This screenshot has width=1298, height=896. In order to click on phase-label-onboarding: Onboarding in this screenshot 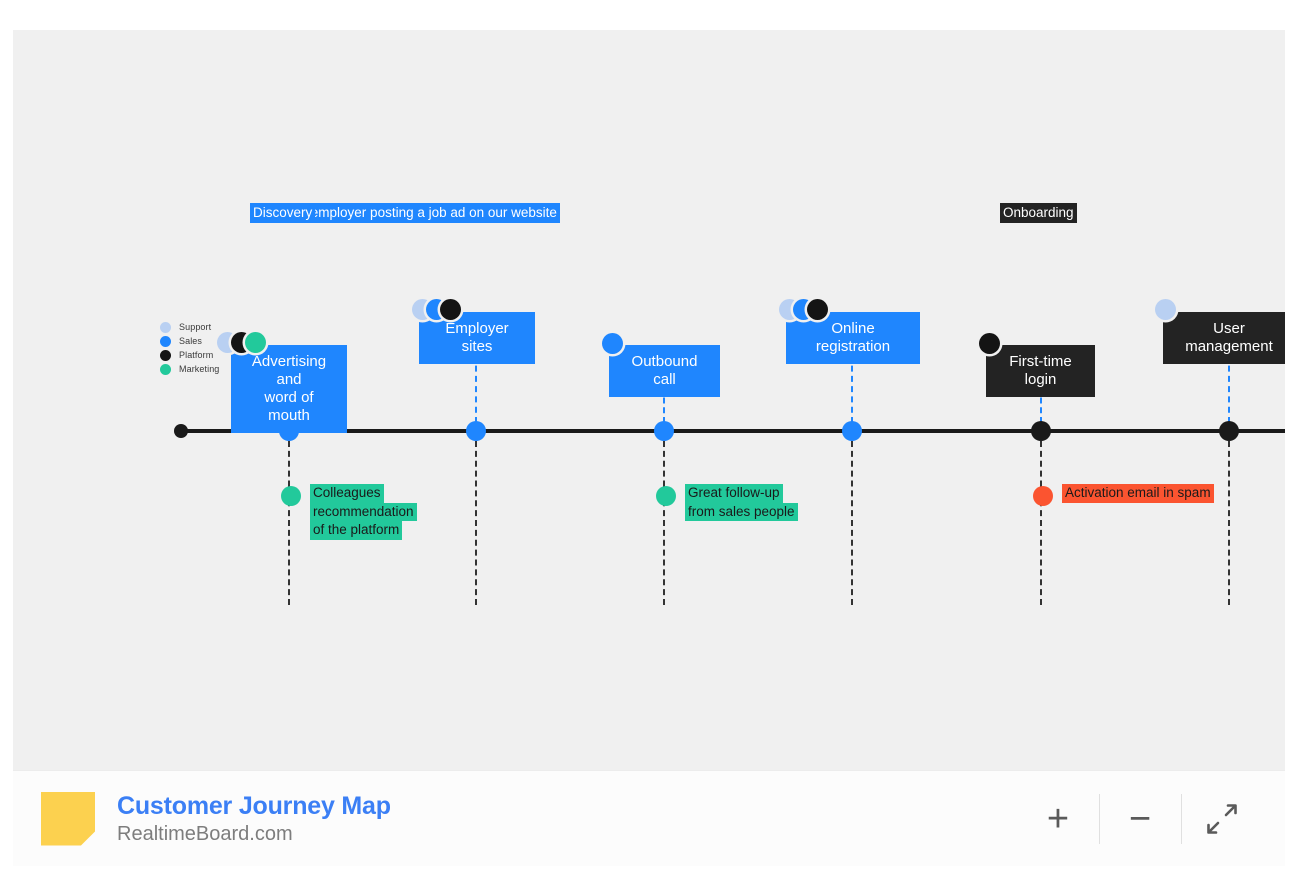, I will do `click(1038, 213)`.